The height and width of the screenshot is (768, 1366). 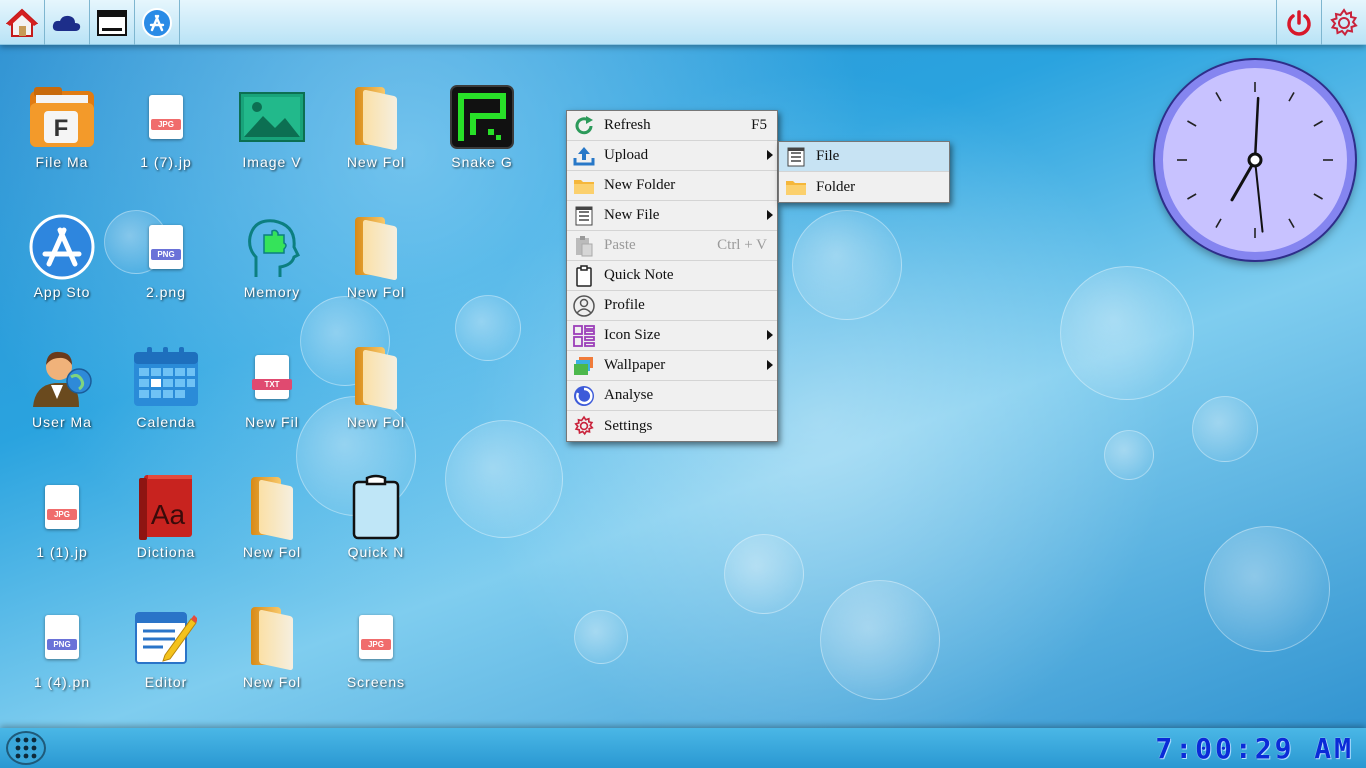 I want to click on desktop-icon-label: Quick N, so click(x=376, y=552).